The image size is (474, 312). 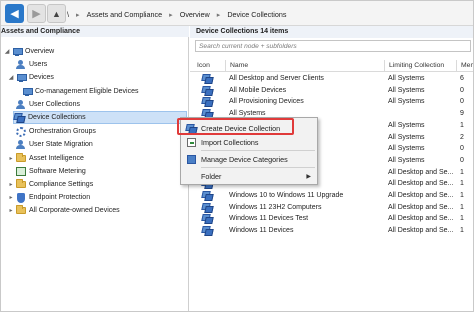 What do you see at coordinates (74, 210) in the screenshot?
I see `tree-item-label: All Corporate-owned Devices` at bounding box center [74, 210].